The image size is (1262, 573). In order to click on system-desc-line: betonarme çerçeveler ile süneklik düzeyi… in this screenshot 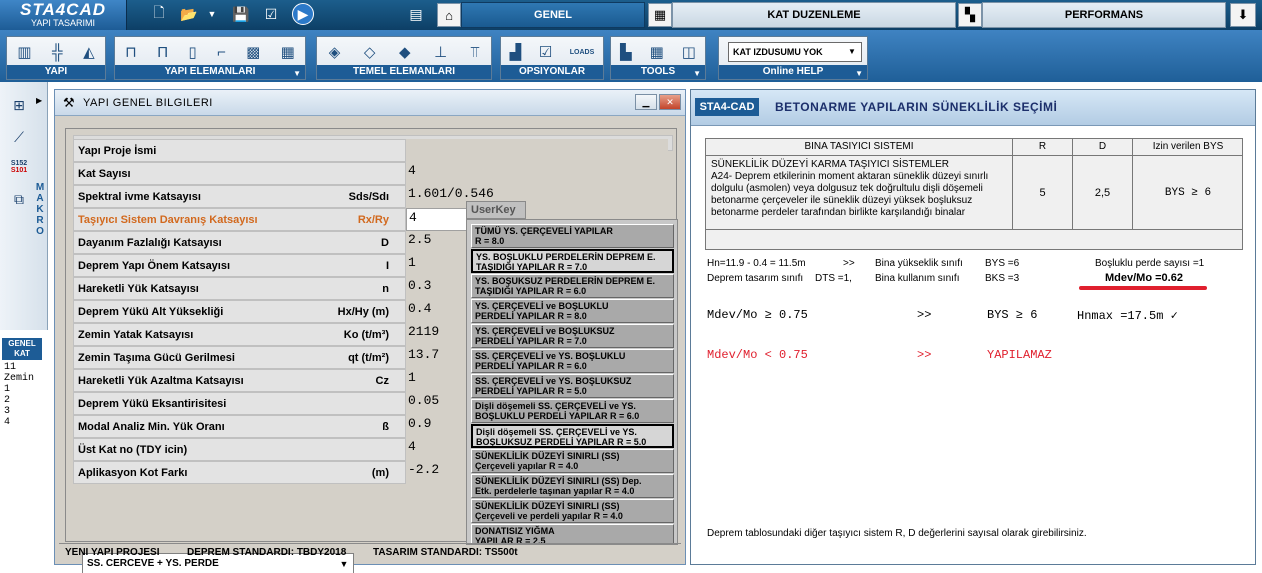, I will do `click(842, 200)`.